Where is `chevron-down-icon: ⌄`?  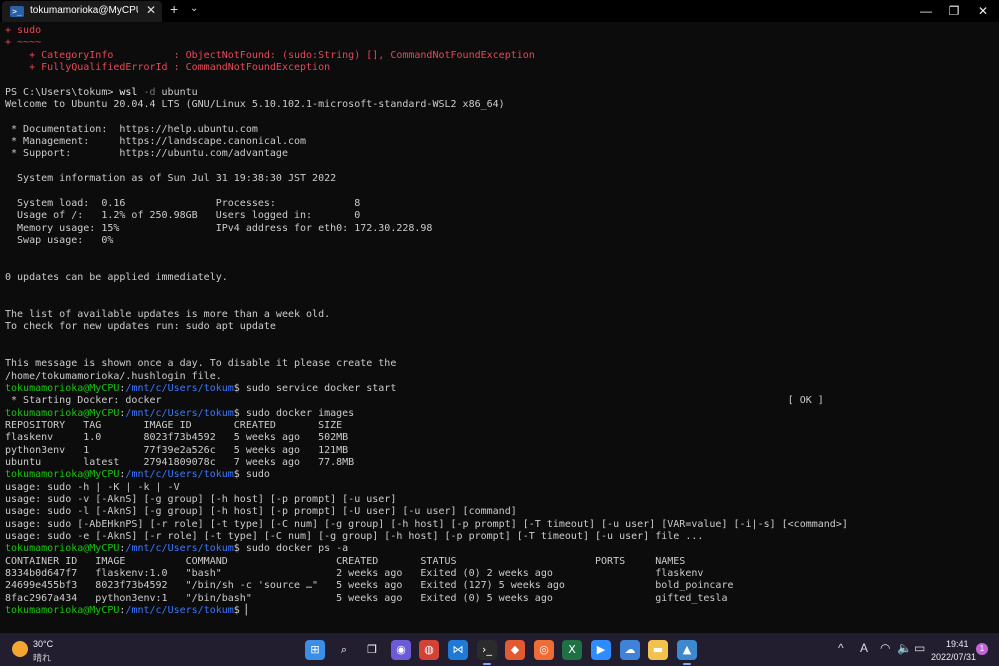 chevron-down-icon: ⌄ is located at coordinates (194, 8).